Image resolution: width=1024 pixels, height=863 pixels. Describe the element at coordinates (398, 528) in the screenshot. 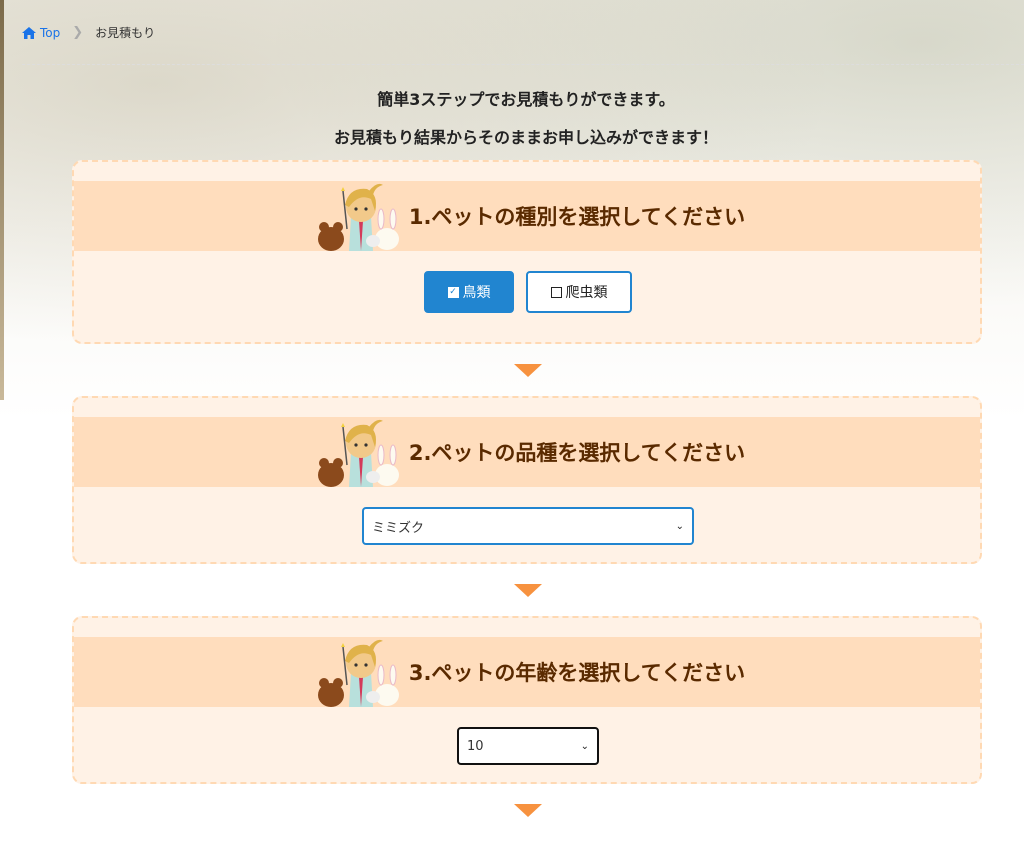

I see `pet-breed-value: ミミズク` at that location.